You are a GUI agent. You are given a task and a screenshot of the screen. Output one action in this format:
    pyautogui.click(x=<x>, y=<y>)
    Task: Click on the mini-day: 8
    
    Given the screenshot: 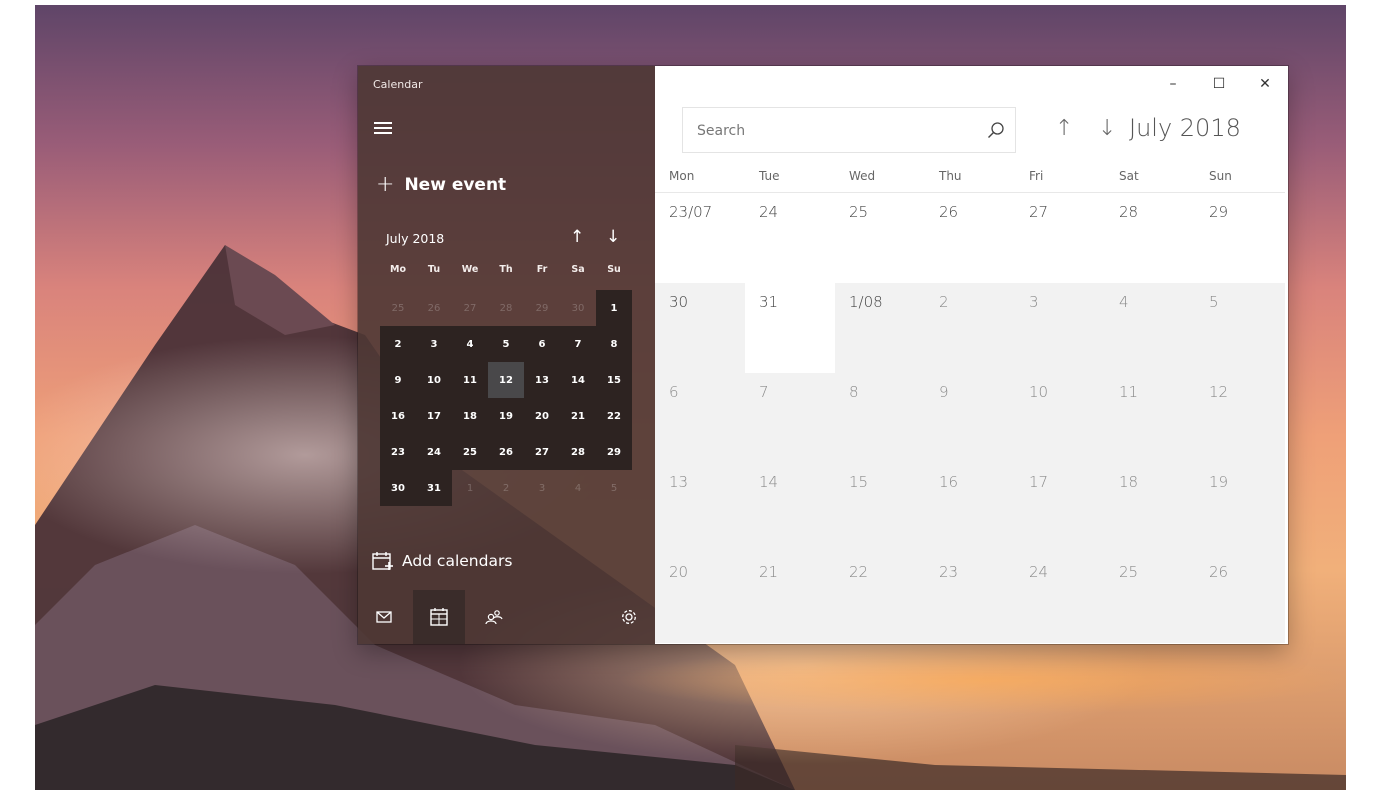 What is the action you would take?
    pyautogui.click(x=614, y=344)
    